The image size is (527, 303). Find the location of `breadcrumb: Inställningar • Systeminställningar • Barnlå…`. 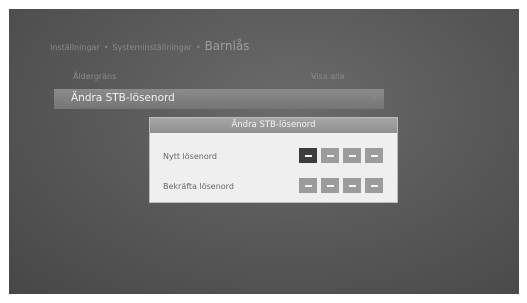

breadcrumb: Inställningar • Systeminställningar • Barnlå… is located at coordinates (149, 46).